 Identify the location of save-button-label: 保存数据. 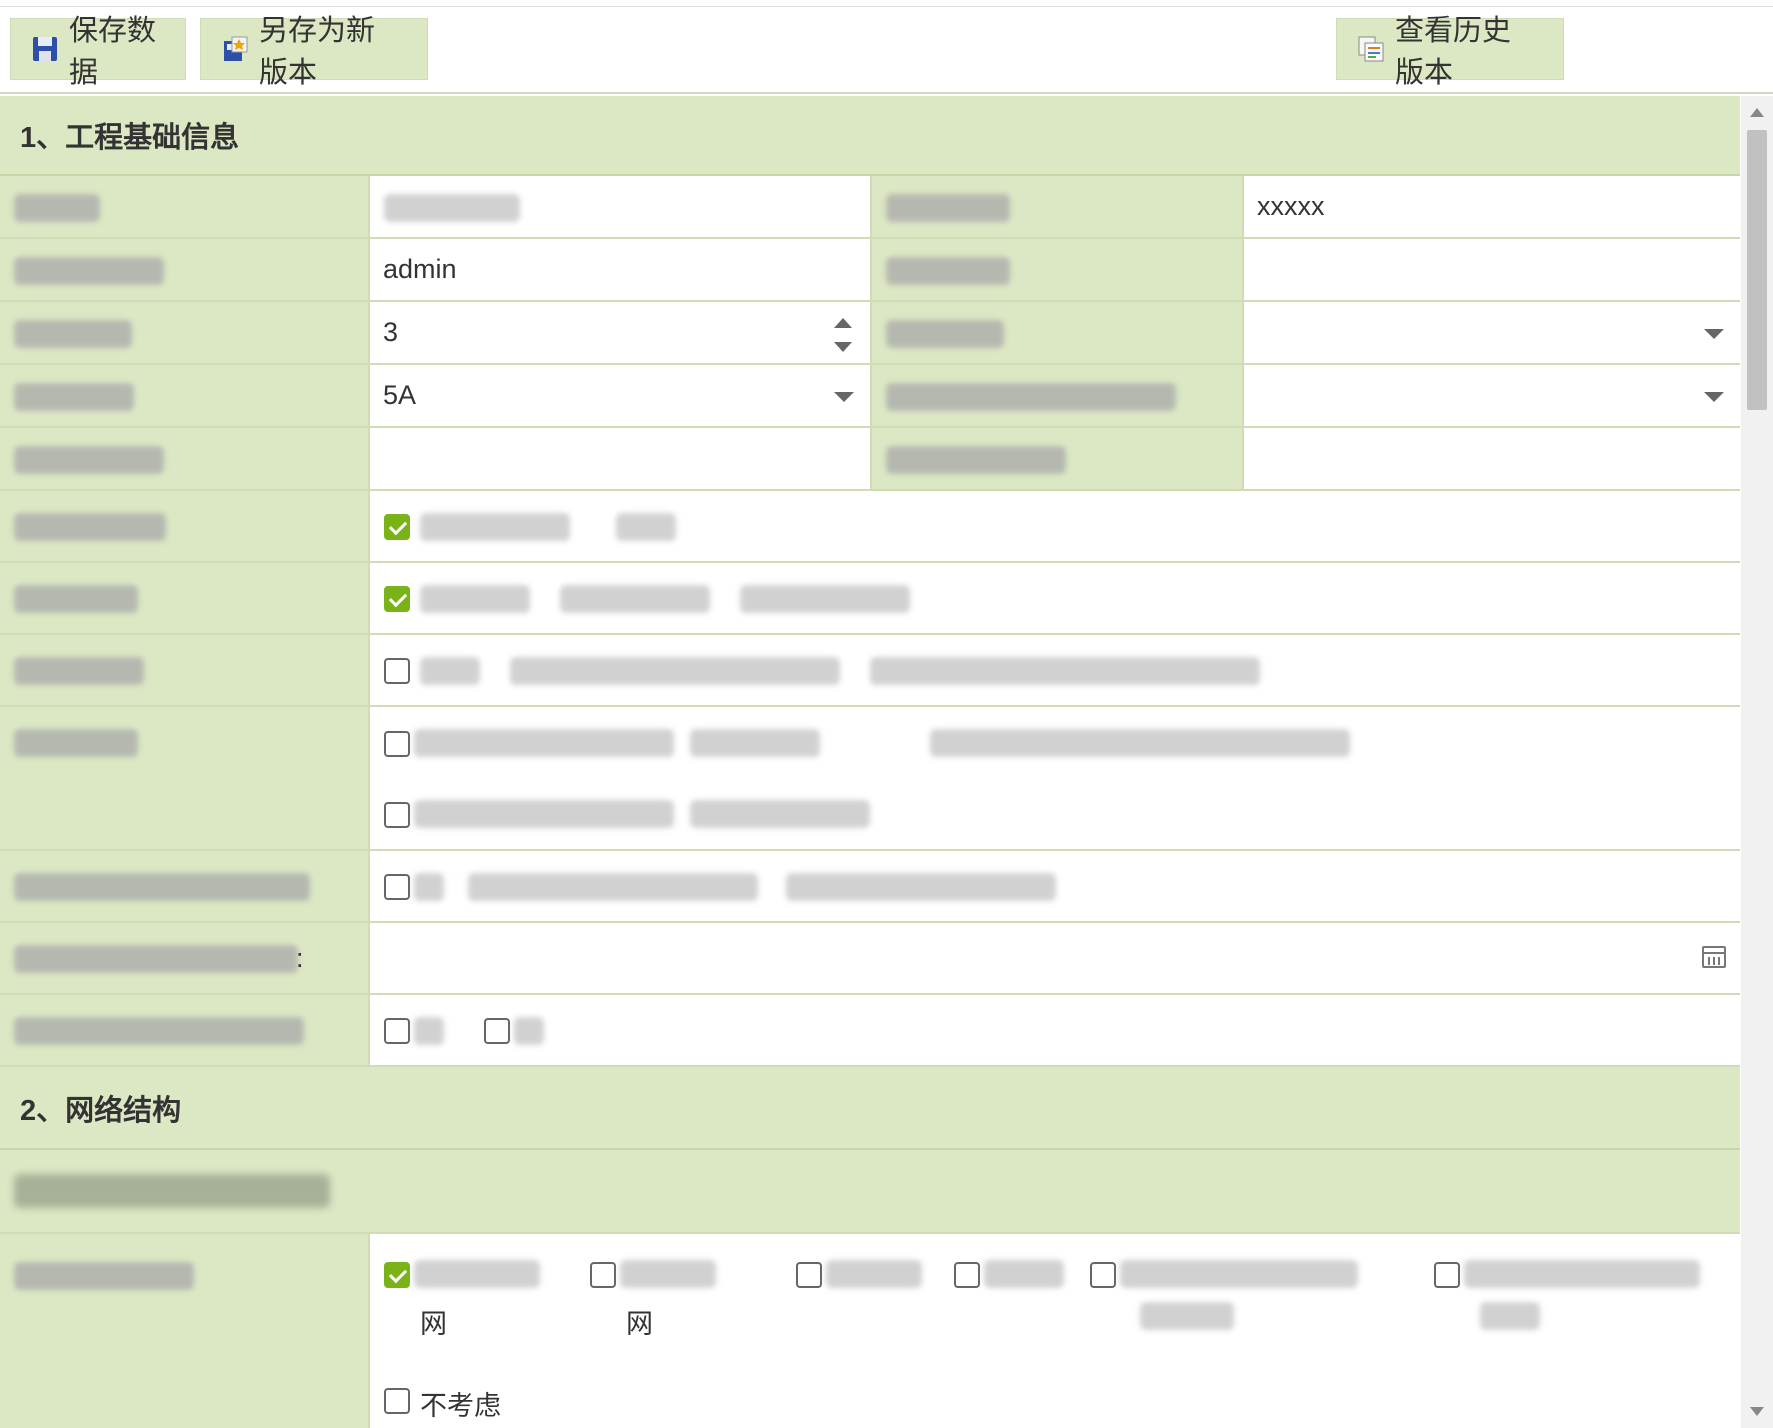
(113, 52).